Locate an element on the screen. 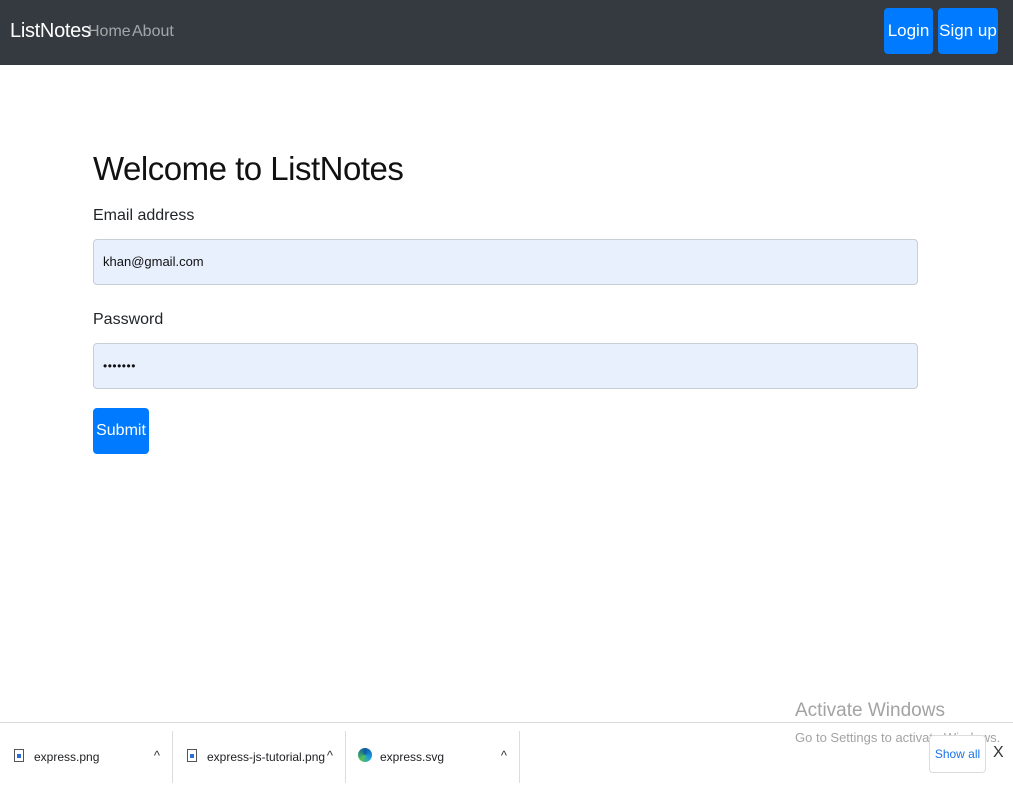  close-icon: X is located at coordinates (998, 753).